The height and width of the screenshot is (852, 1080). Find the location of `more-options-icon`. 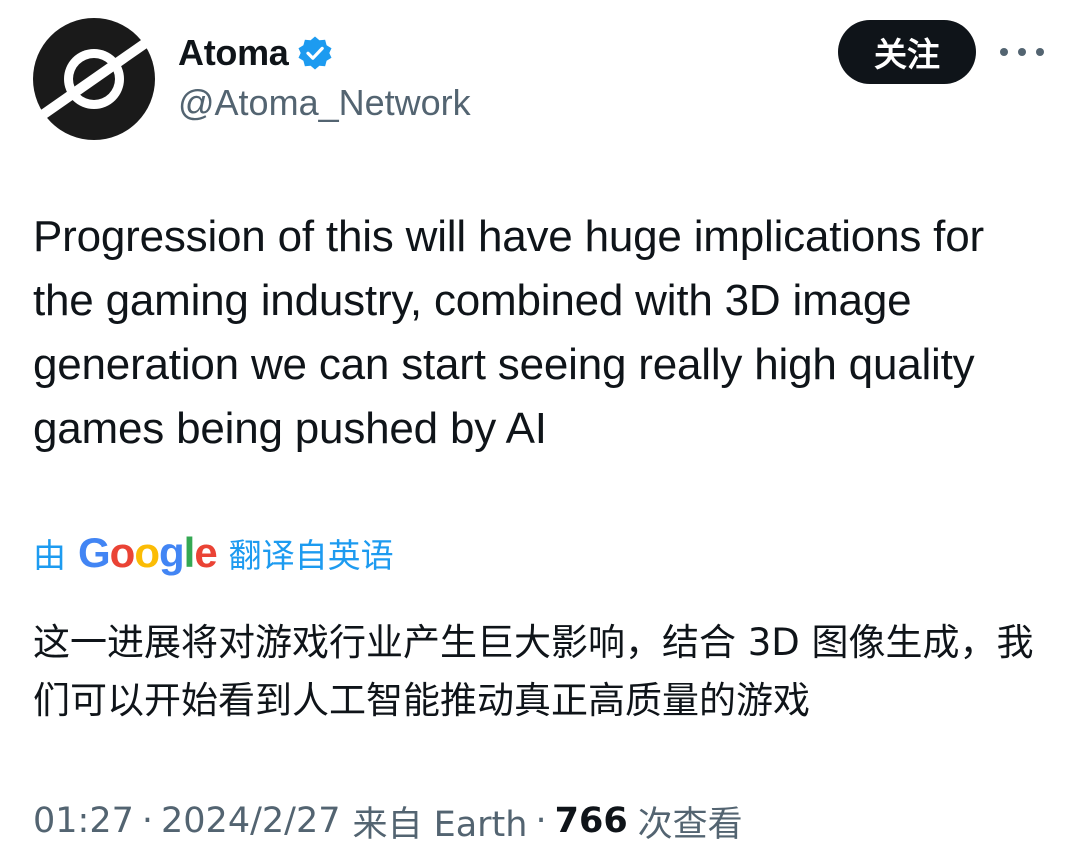

more-options-icon is located at coordinates (1022, 52).